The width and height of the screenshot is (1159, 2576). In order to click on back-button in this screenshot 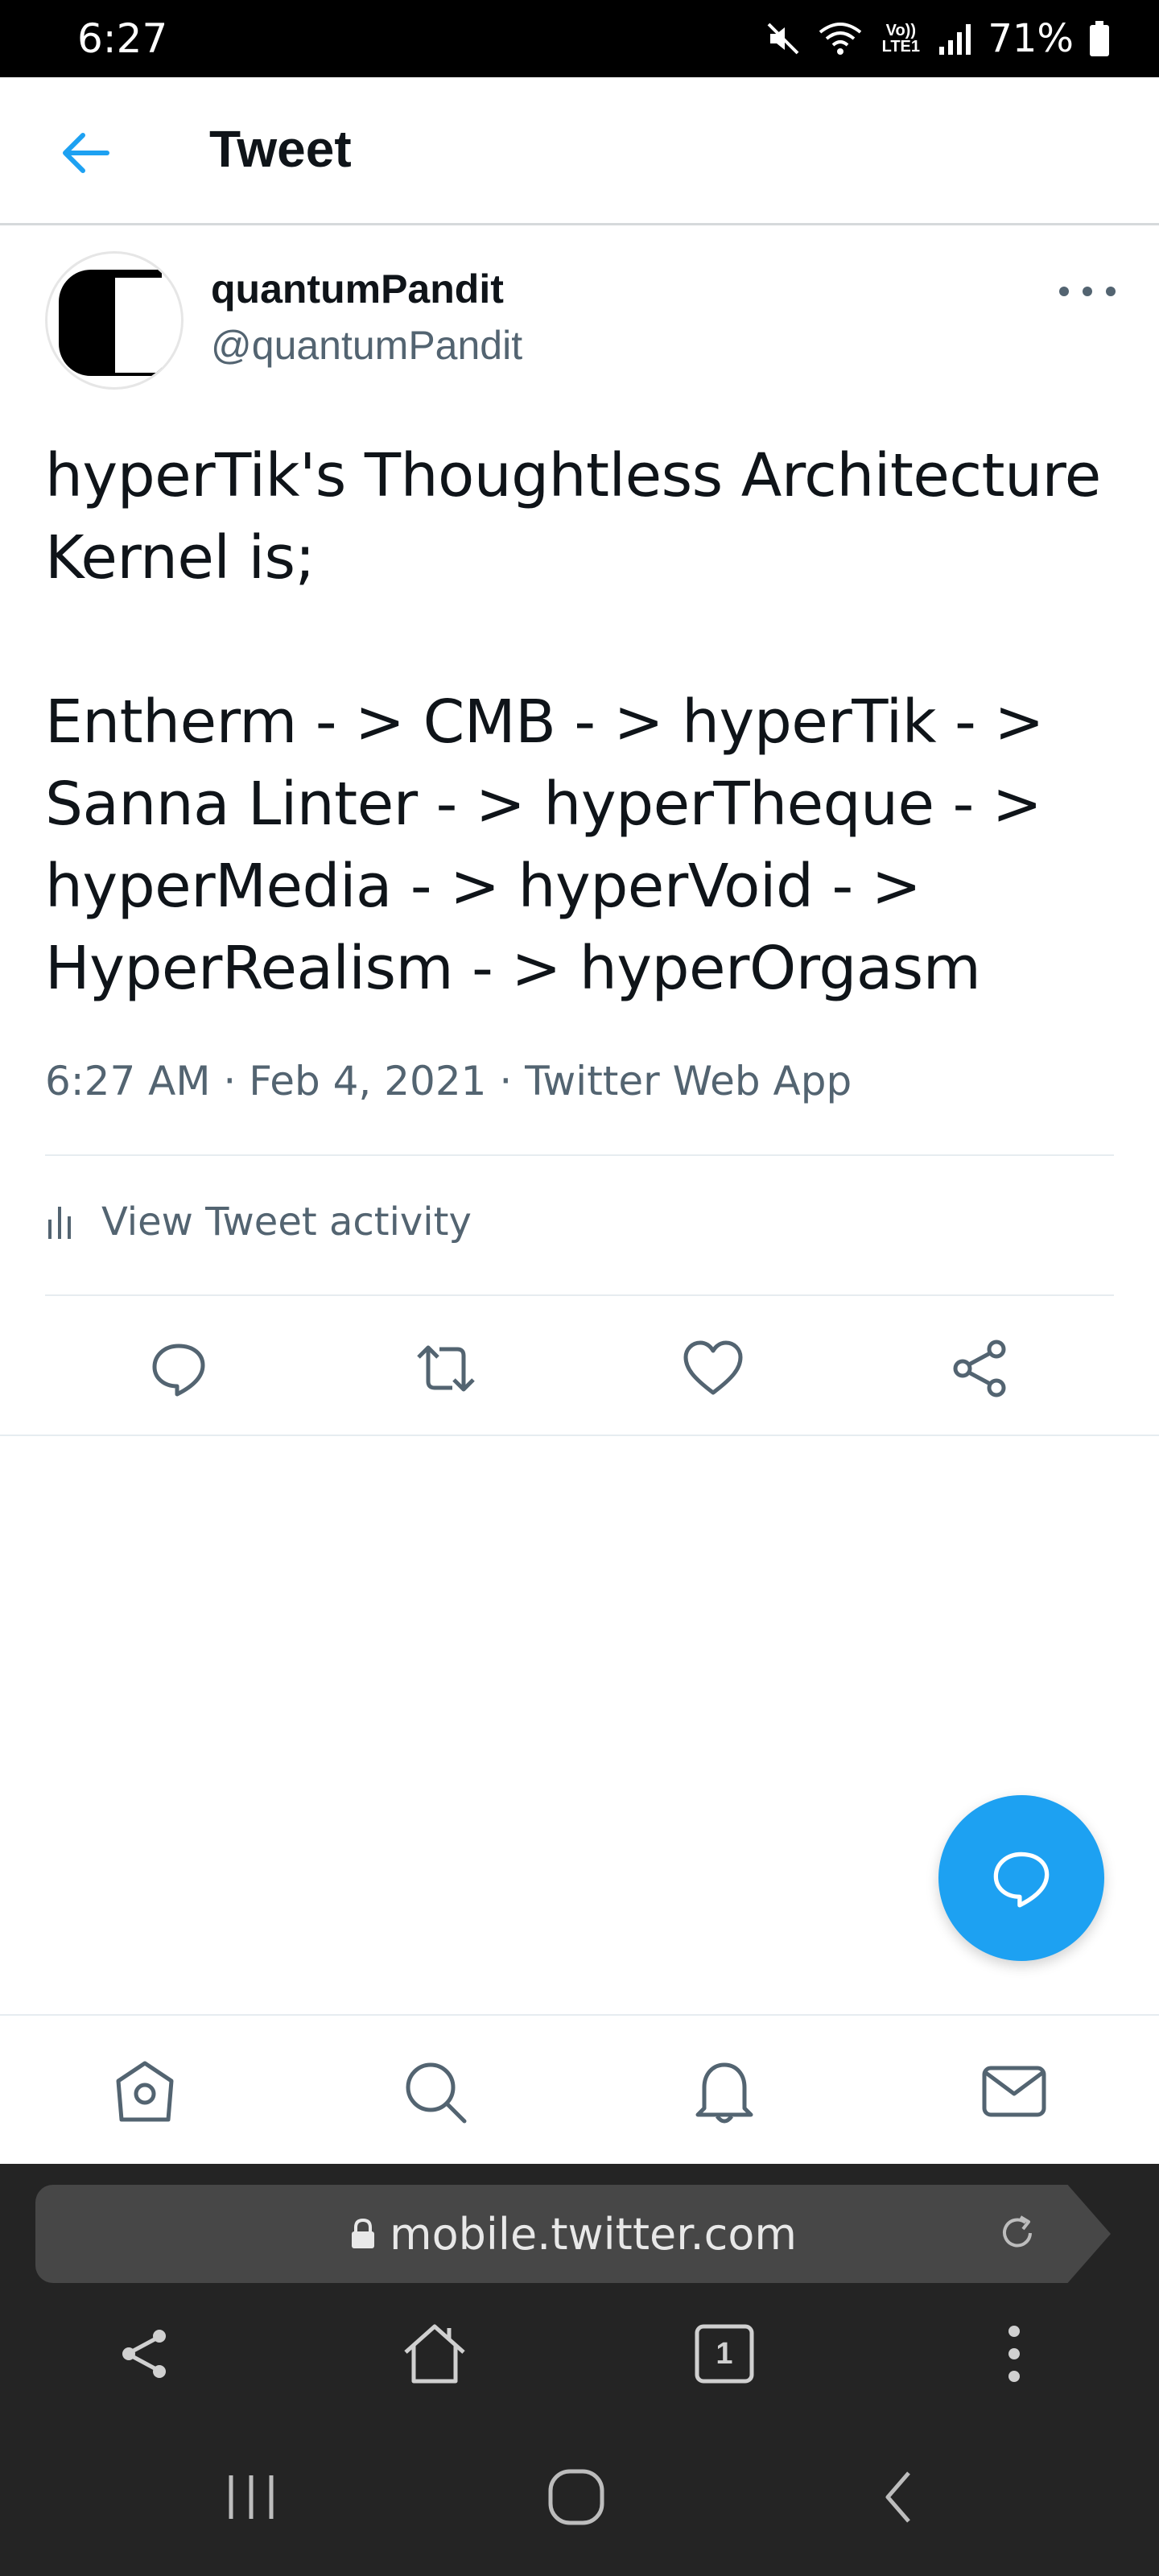, I will do `click(85, 153)`.